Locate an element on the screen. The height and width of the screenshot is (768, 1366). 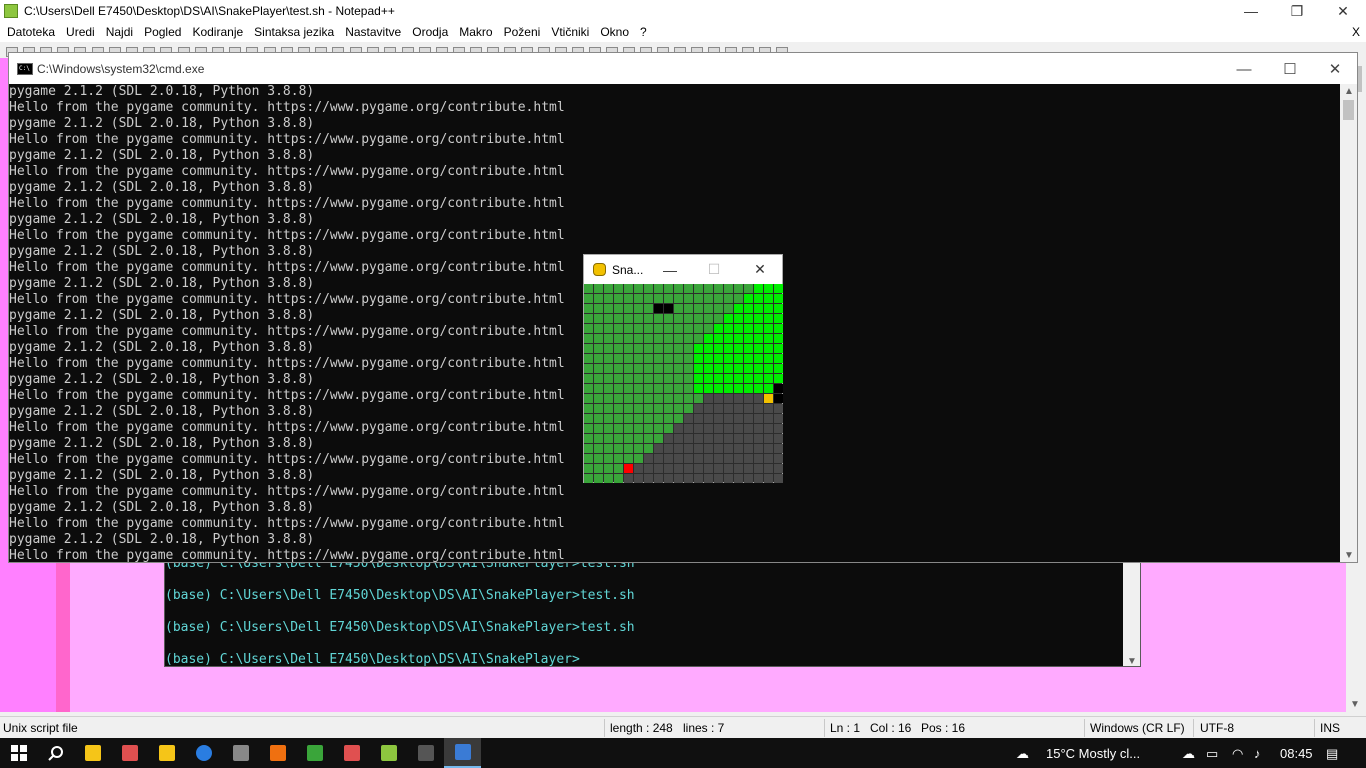
scroll-up-arrow-icon: ▲ is located at coordinates (1349, 91).